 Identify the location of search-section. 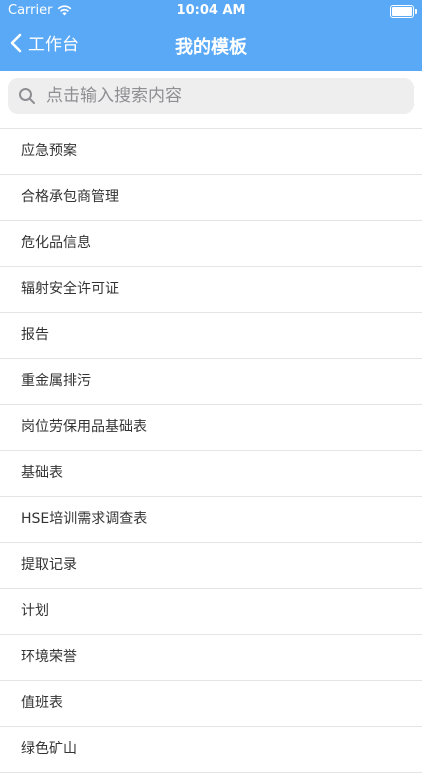
(211, 95).